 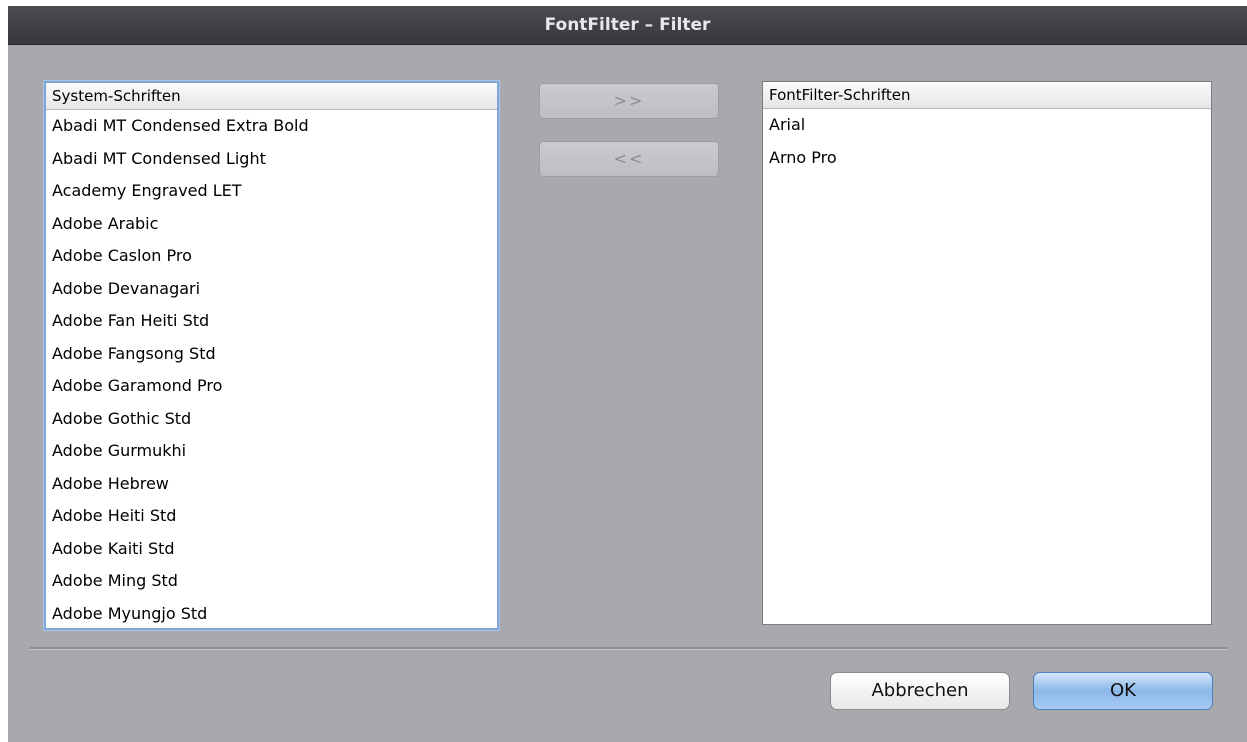 I want to click on fontfilter-fonts-header: FontFilter-Schriften, so click(x=987, y=95).